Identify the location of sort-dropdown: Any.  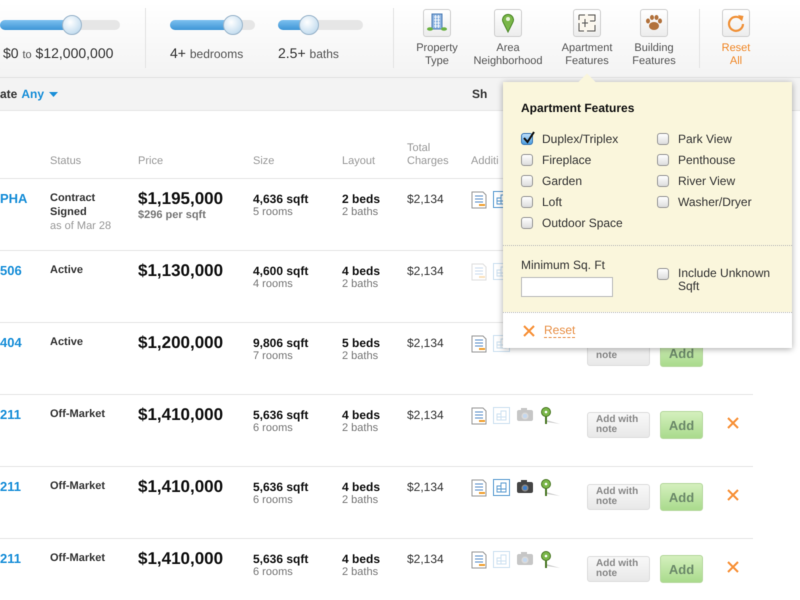
(39, 94).